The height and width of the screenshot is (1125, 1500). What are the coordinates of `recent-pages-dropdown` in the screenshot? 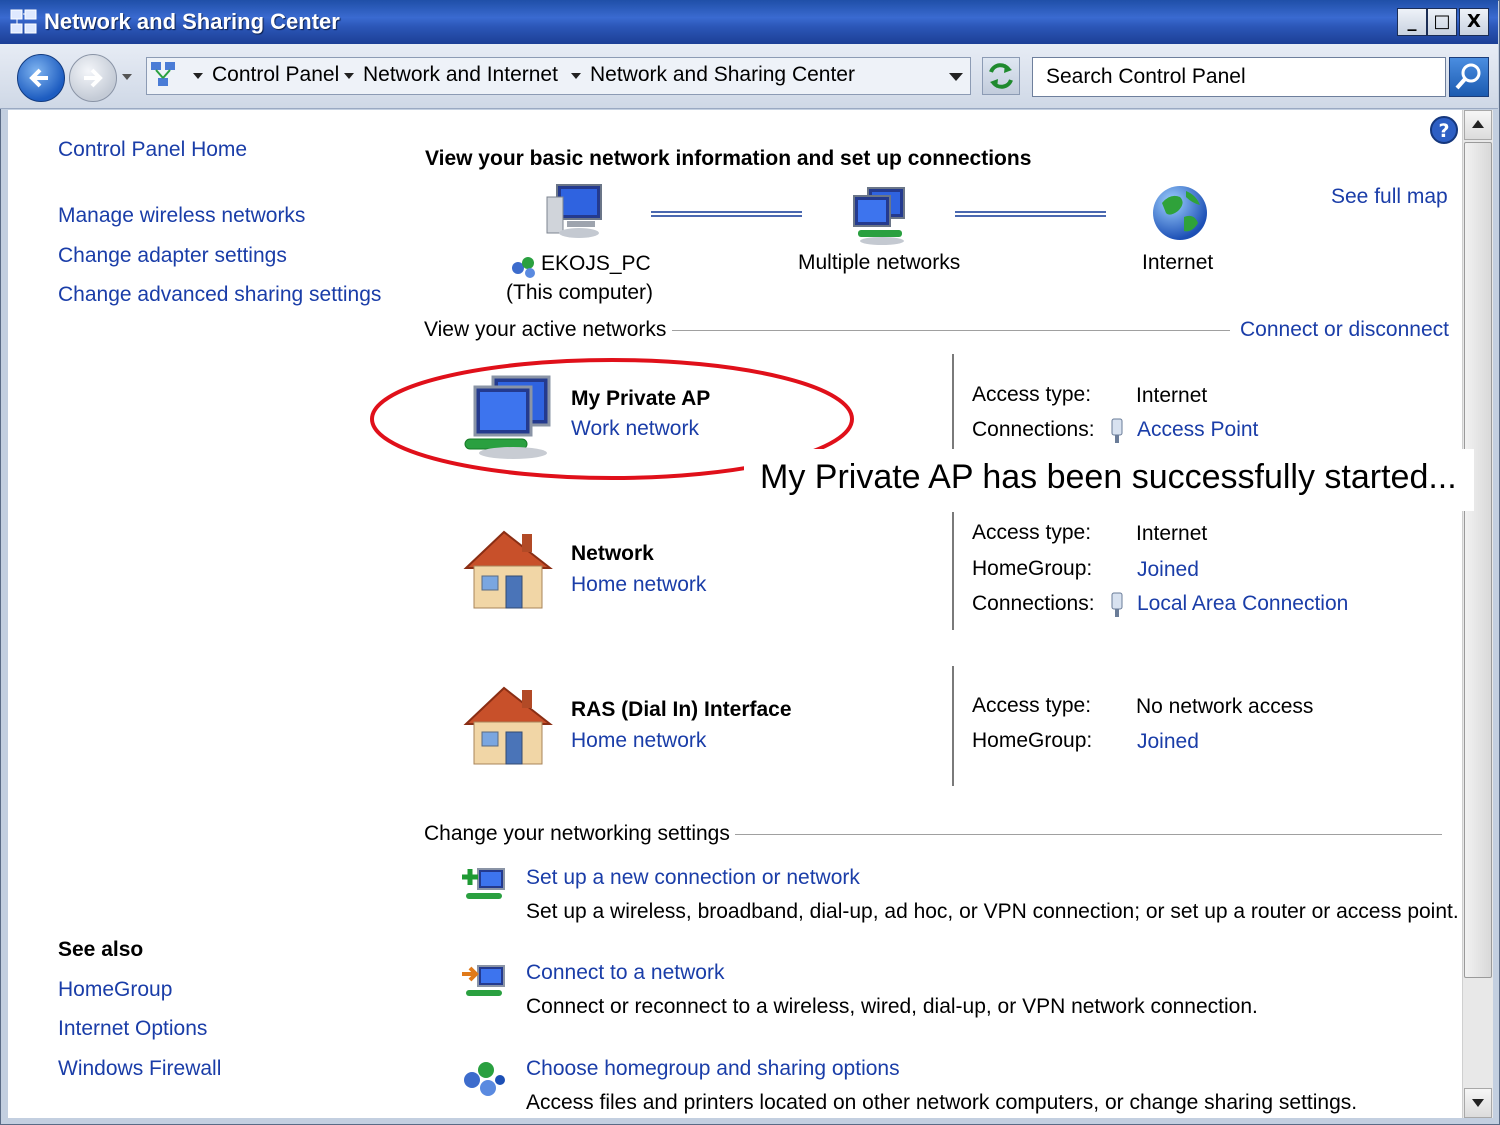 It's located at (127, 77).